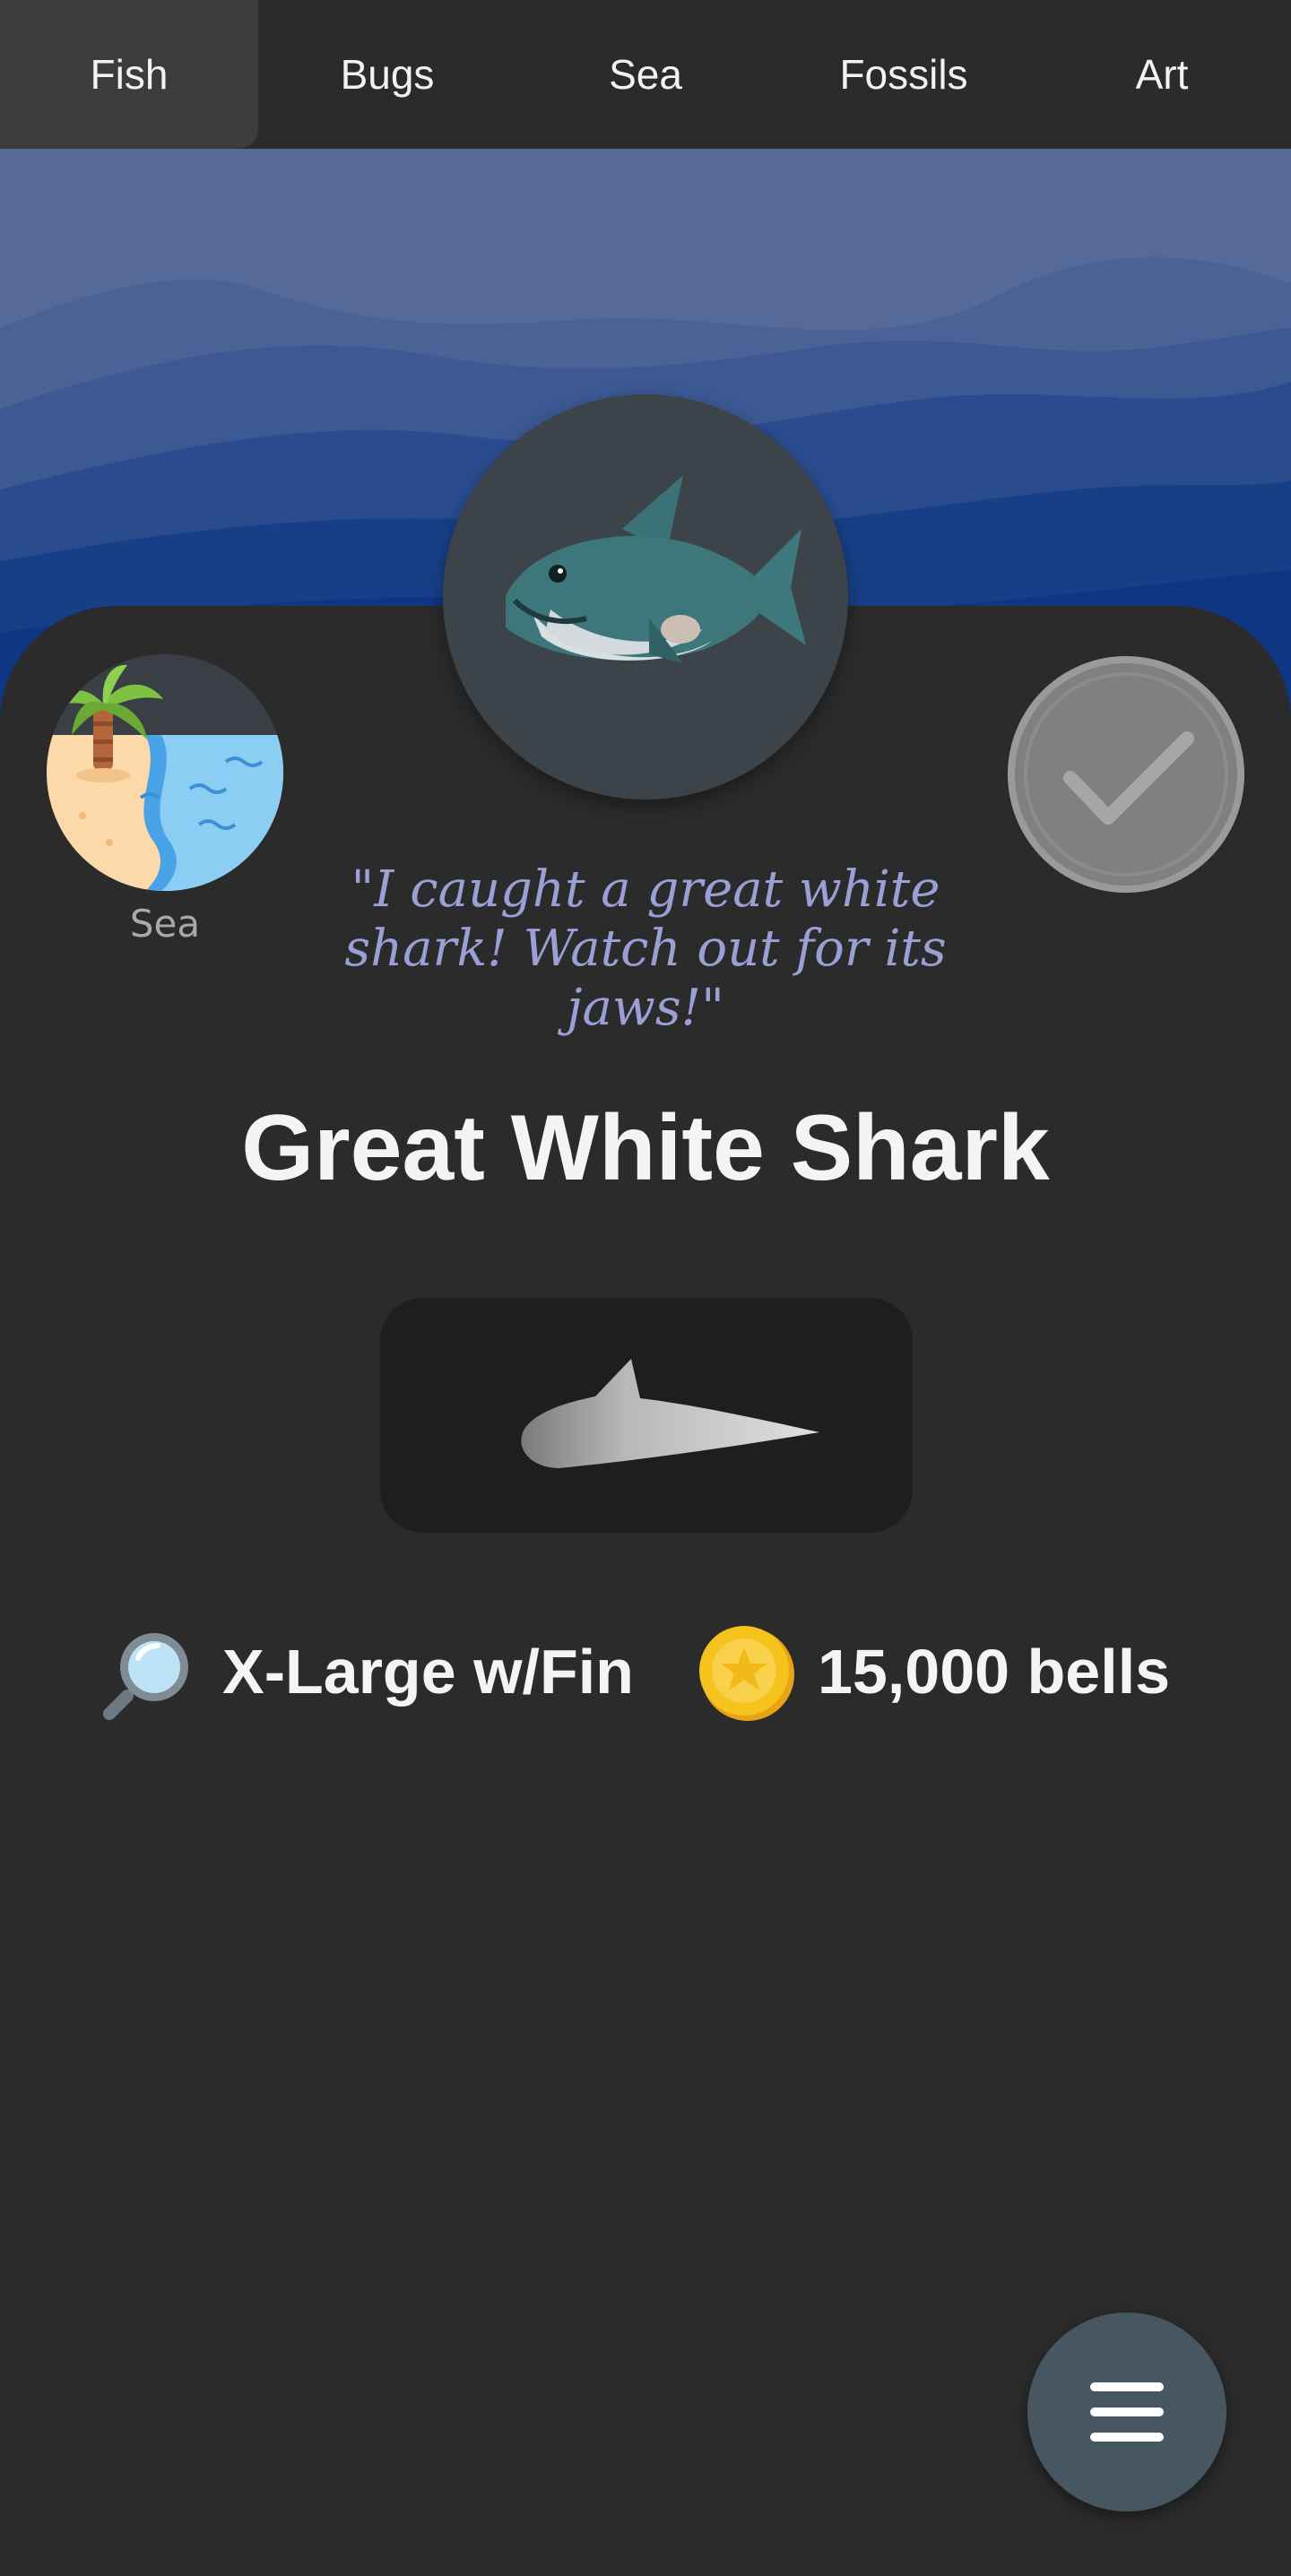  Describe the element at coordinates (1128, 778) in the screenshot. I see `checkmark-icon` at that location.